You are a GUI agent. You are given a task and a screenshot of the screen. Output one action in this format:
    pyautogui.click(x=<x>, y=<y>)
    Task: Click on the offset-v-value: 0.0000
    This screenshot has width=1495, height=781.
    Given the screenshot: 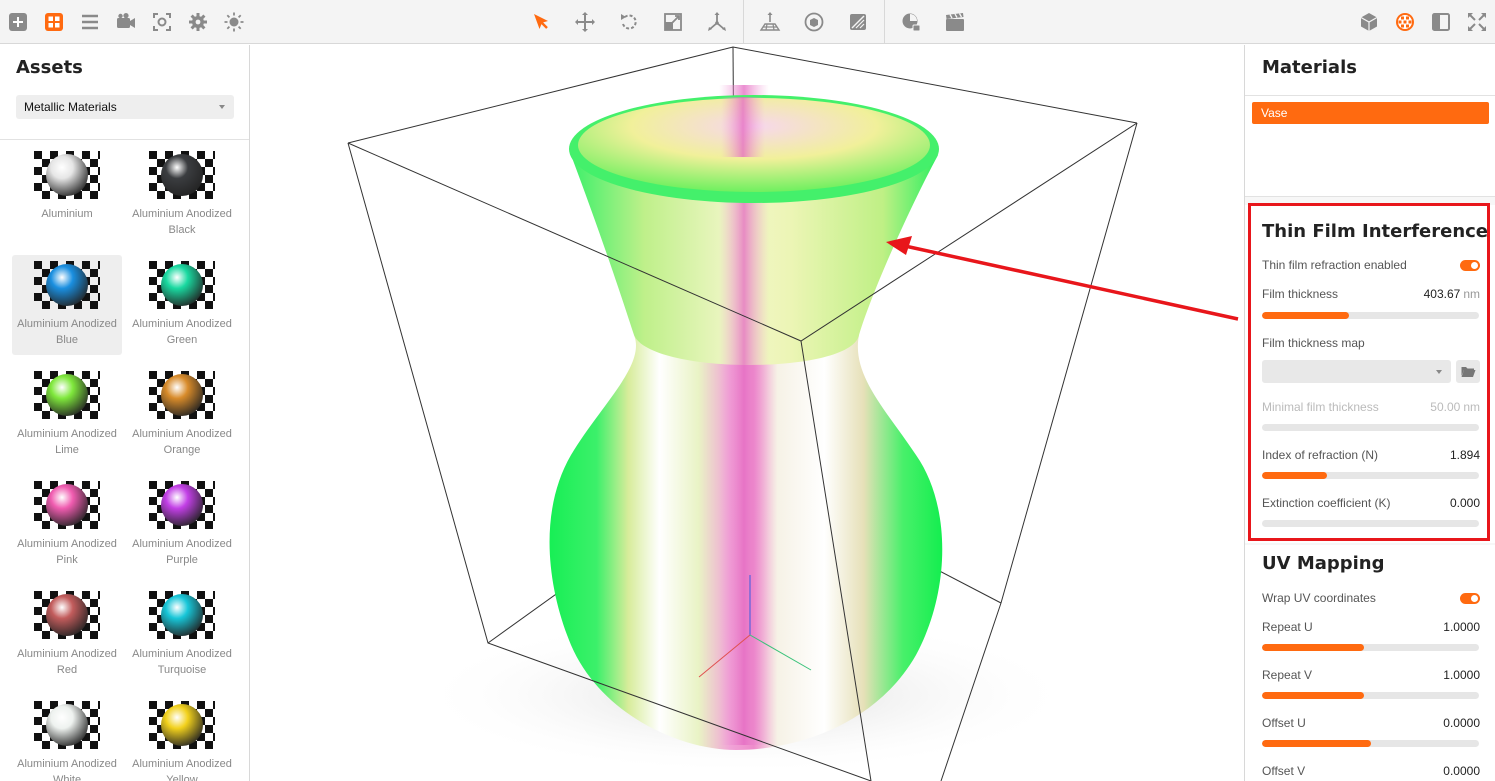 What is the action you would take?
    pyautogui.click(x=1461, y=771)
    